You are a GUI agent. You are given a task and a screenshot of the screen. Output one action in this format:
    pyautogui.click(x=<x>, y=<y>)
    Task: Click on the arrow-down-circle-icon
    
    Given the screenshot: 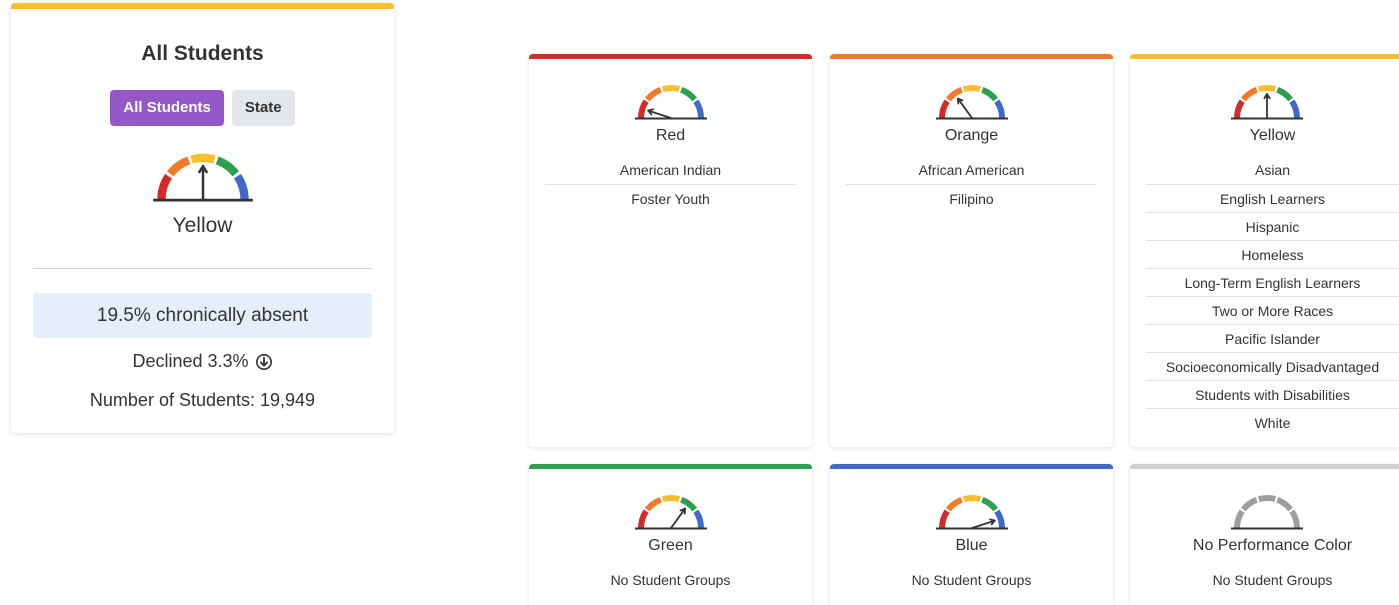 What is the action you would take?
    pyautogui.click(x=263, y=361)
    